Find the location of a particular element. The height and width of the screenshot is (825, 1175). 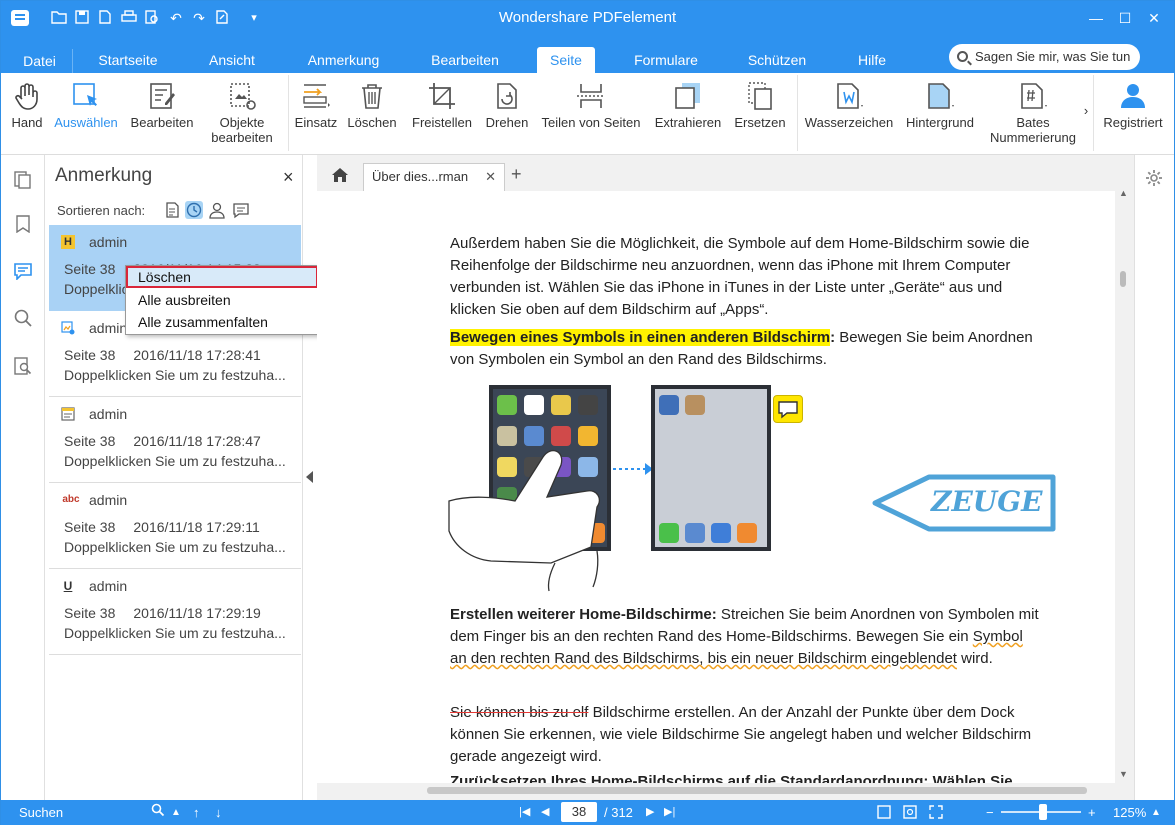

select-button: Auswählen is located at coordinates (86, 103).